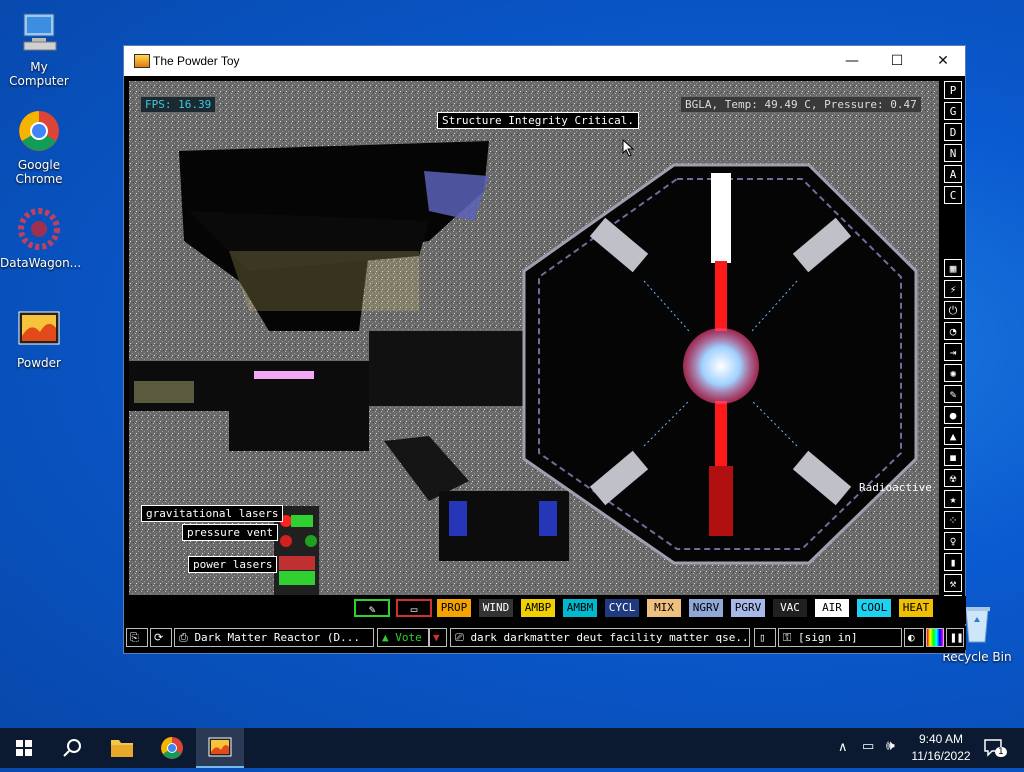 The height and width of the screenshot is (772, 1024). Describe the element at coordinates (843, 747) in the screenshot. I see `show-hidden-icons-chevron-icon: ∧` at that location.